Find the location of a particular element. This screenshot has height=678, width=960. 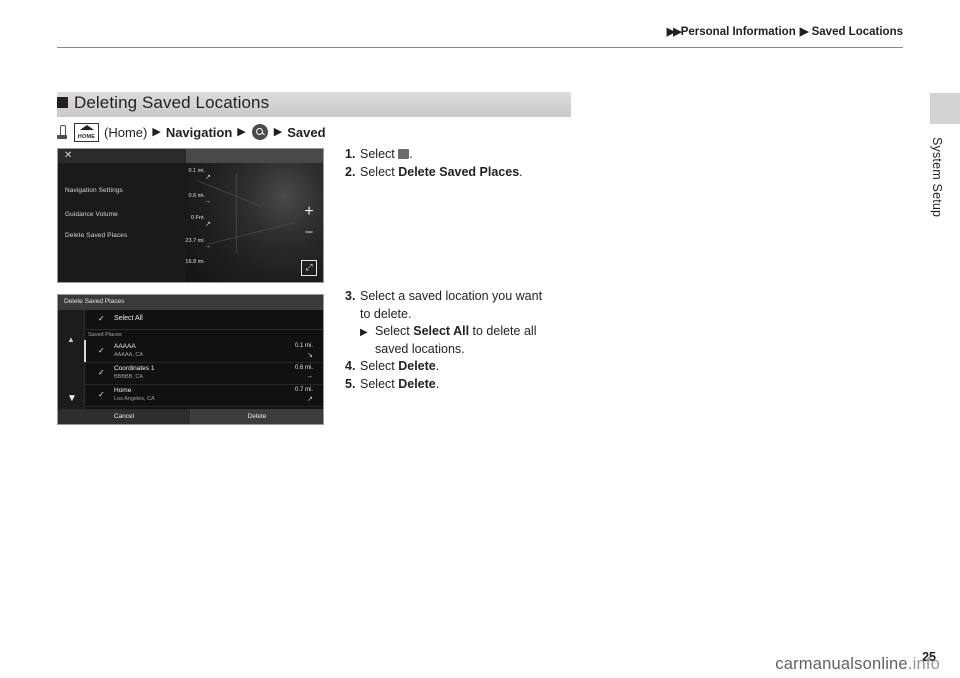

screenshot2-titlebar: Delete Saved Places is located at coordinates (190, 302).